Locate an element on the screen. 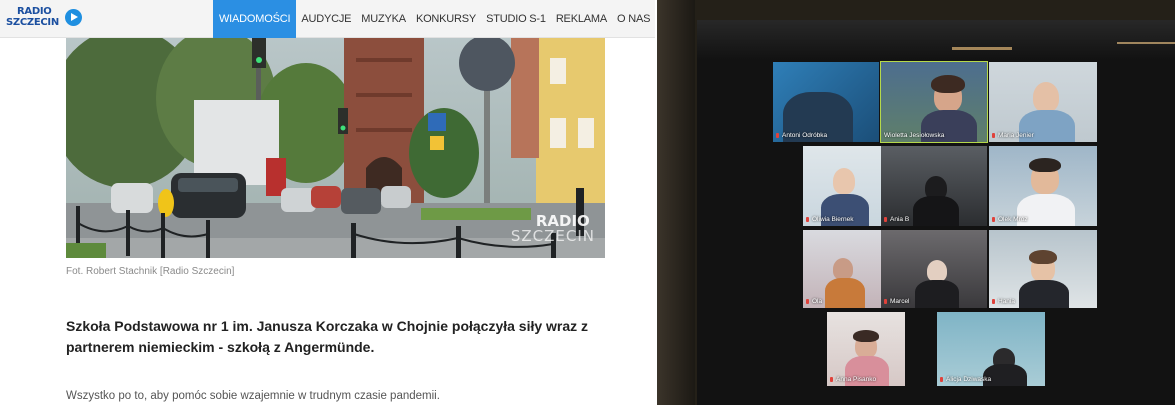 The width and height of the screenshot is (1175, 405). participant-name: Ola is located at coordinates (817, 301).